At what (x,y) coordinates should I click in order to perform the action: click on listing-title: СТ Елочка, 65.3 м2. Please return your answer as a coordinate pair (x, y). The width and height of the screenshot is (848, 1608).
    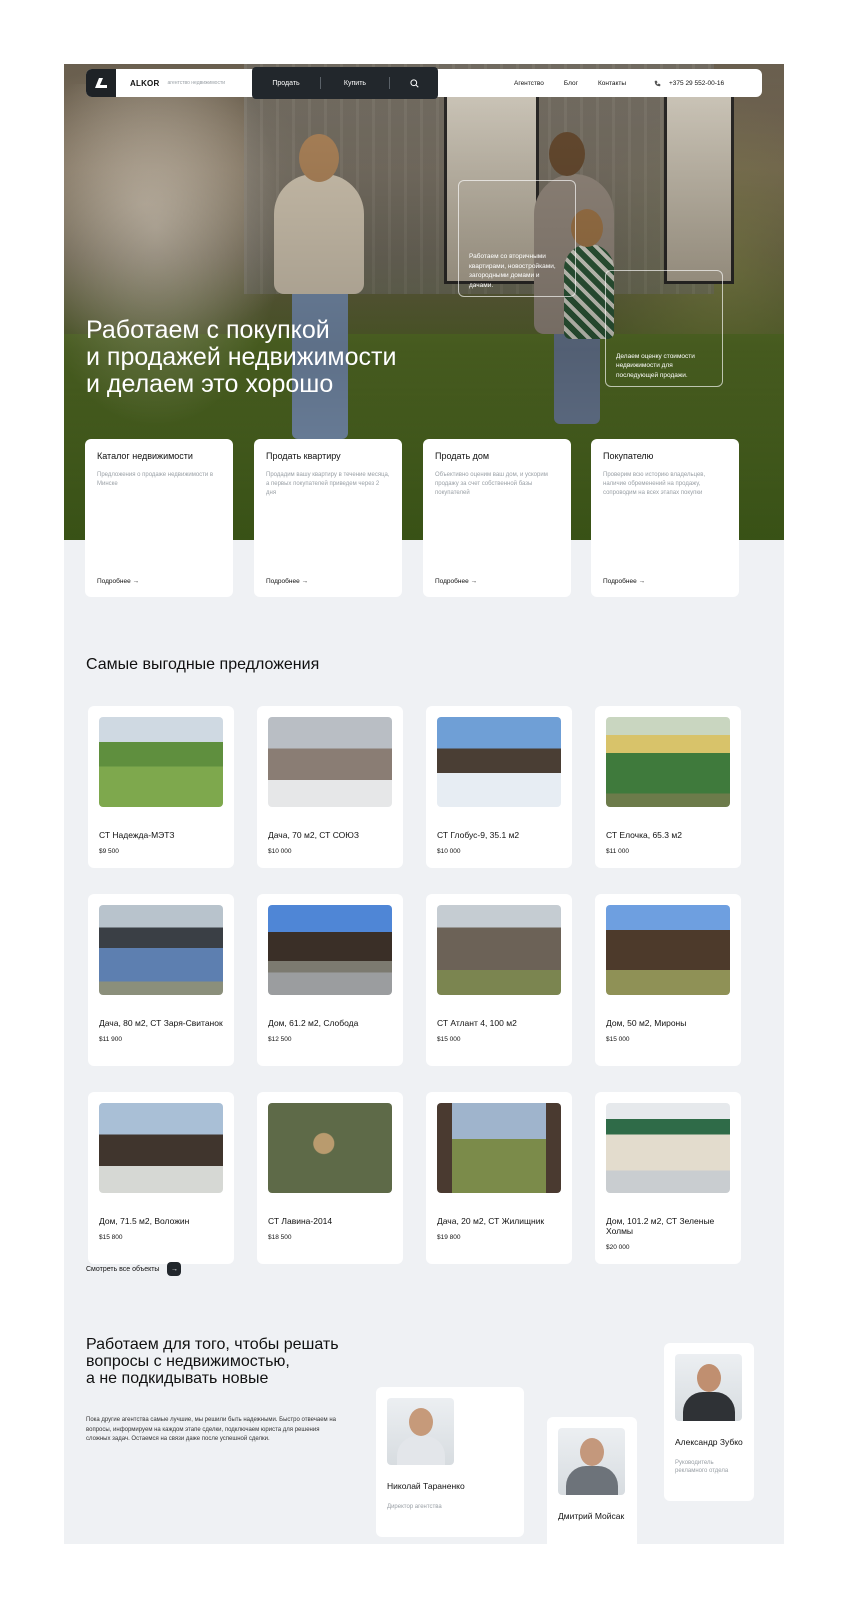
    Looking at the image, I should click on (644, 835).